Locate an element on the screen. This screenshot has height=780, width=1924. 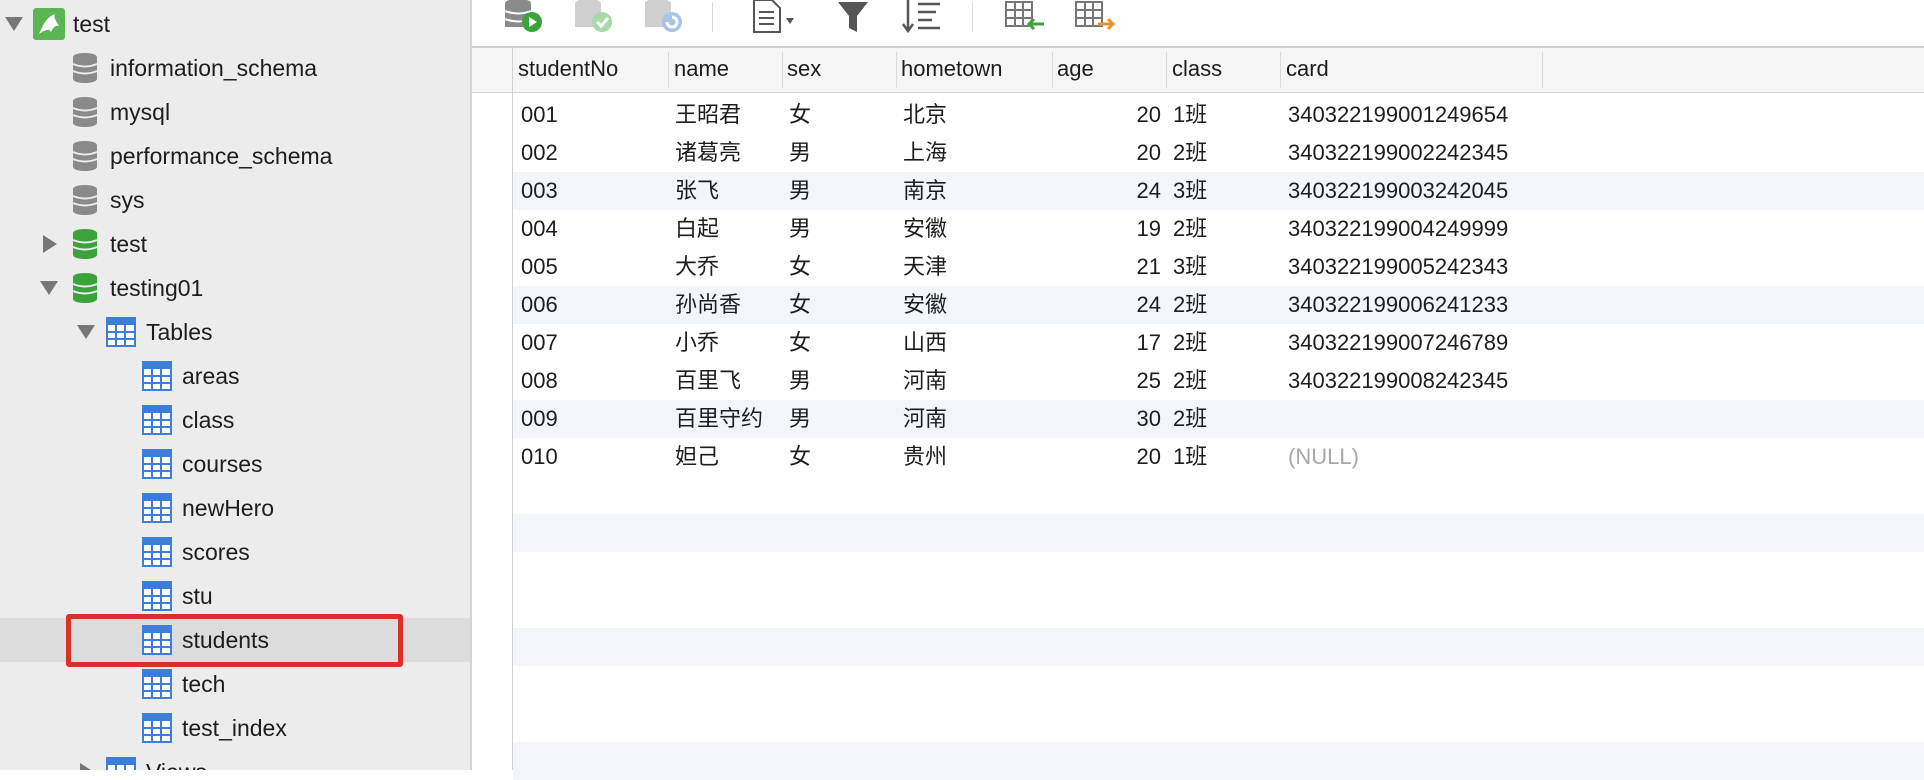
cell-hometown: 贵州 is located at coordinates (925, 457).